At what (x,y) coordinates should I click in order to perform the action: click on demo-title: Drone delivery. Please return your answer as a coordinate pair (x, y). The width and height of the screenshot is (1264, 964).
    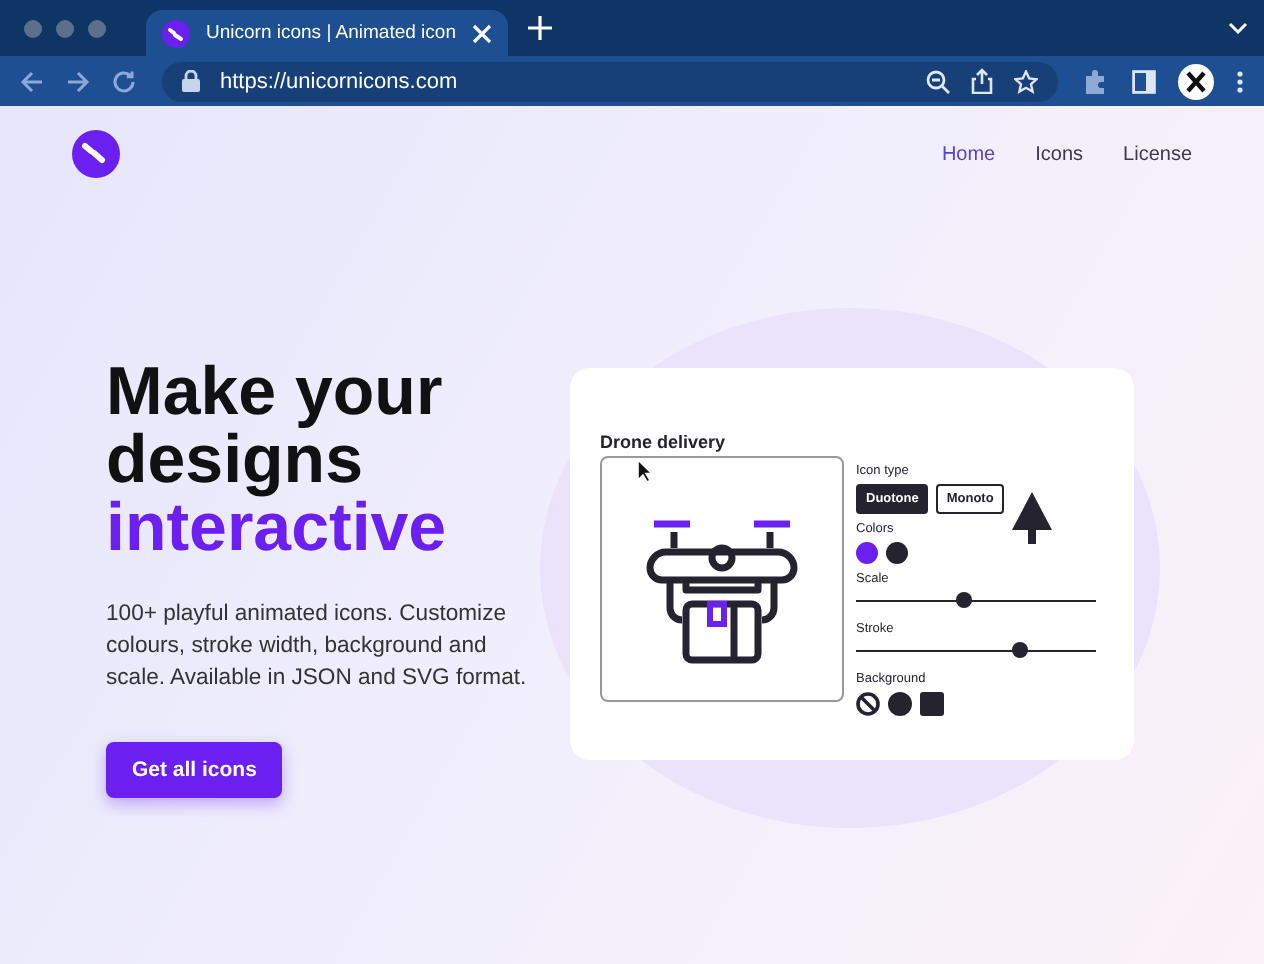
    Looking at the image, I should click on (664, 442).